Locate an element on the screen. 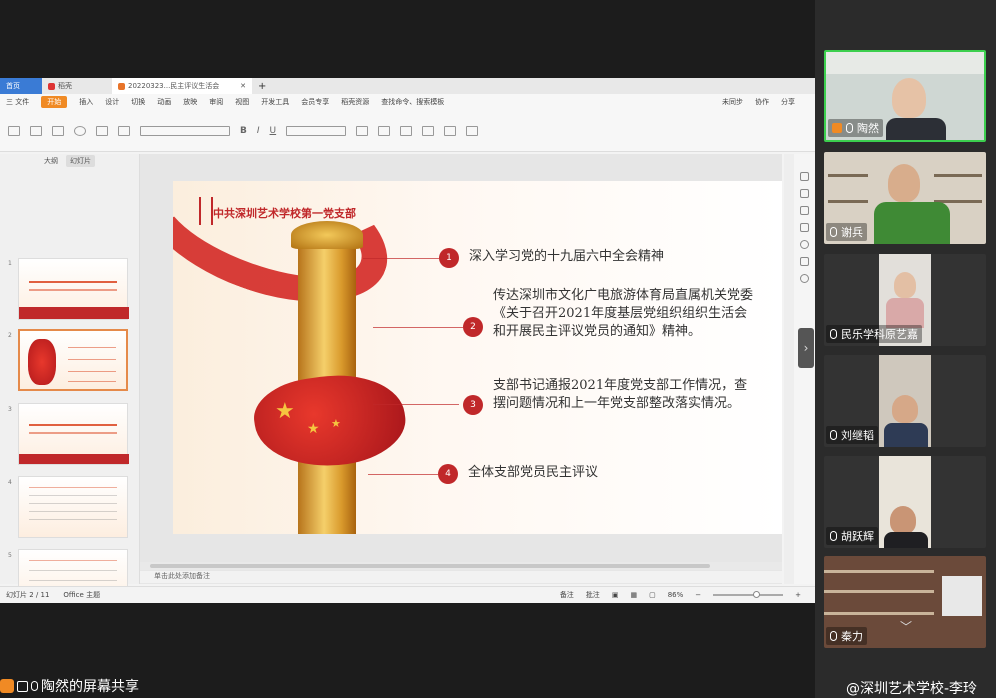 Image resolution: width=996 pixels, height=698 pixels. menu-docer: 稻壳资源 is located at coordinates (355, 102).